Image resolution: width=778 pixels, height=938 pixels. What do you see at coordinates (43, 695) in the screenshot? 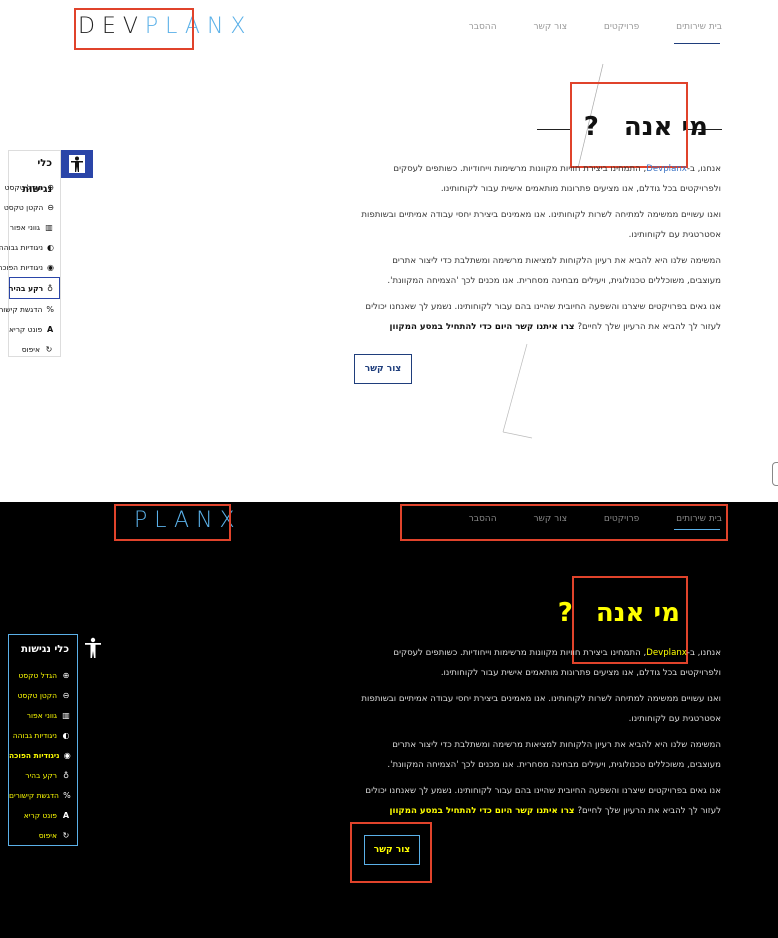
I see `a11y-decrease-text: ⊖ הקטן טקסט` at bounding box center [43, 695].